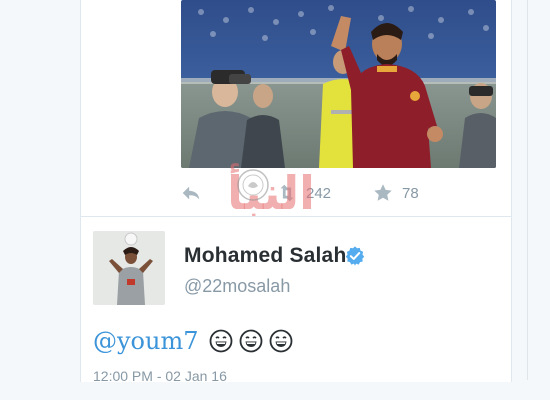 The height and width of the screenshot is (400, 550). What do you see at coordinates (271, 193) in the screenshot?
I see `watermark-logo-text: النبأ` at bounding box center [271, 193].